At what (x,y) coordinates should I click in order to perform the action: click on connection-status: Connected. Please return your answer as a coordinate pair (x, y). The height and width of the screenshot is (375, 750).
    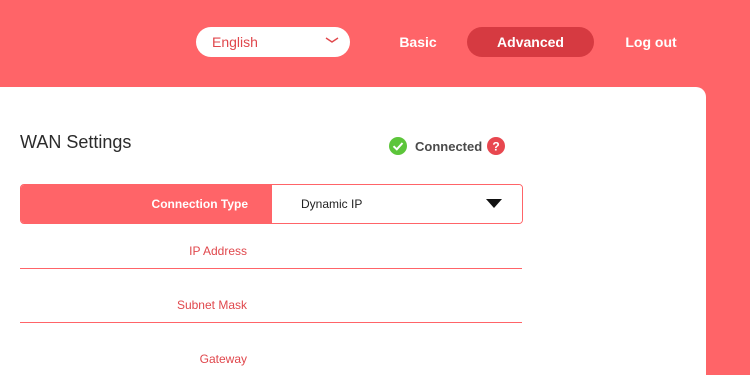
    Looking at the image, I should click on (435, 146).